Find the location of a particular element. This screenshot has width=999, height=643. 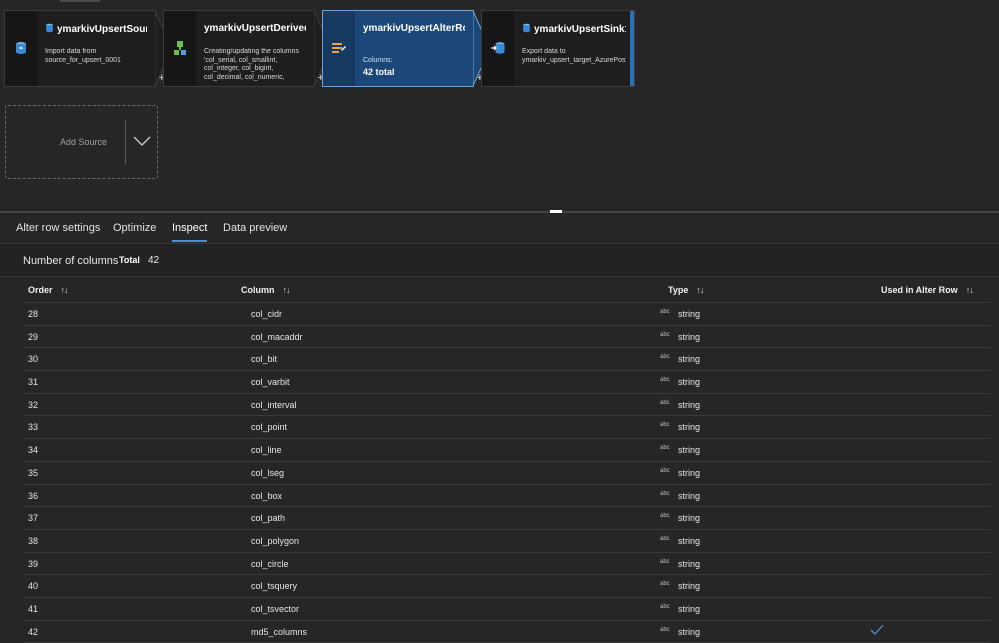

tab-data-preview: Data preview is located at coordinates (255, 228).